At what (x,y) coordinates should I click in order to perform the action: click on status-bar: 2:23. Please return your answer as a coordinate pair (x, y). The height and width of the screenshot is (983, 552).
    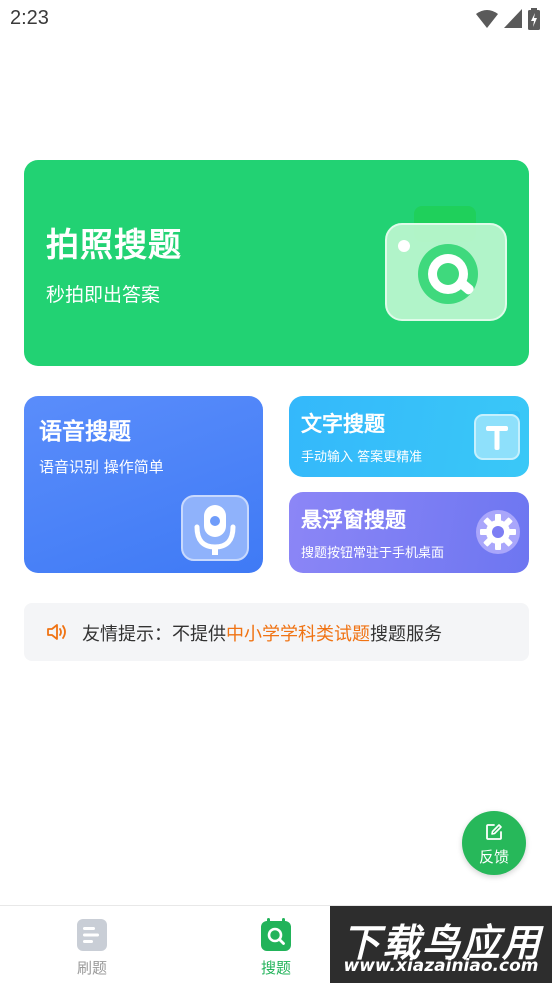
    Looking at the image, I should click on (276, 19).